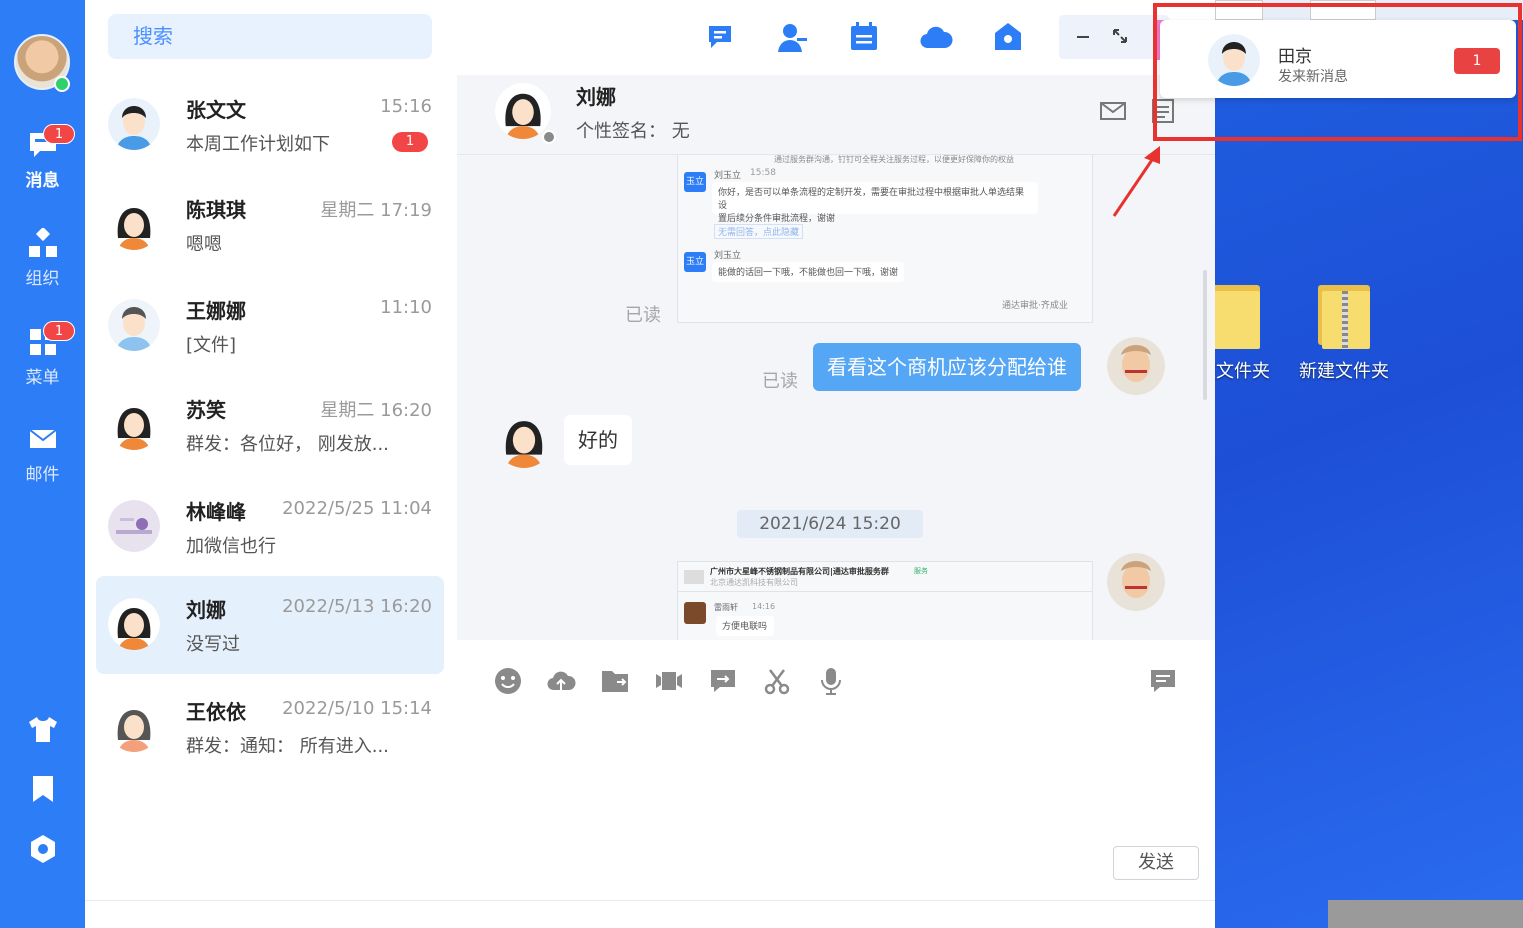 The image size is (1523, 928). I want to click on shot2-line: 方便电联吗, so click(745, 626).